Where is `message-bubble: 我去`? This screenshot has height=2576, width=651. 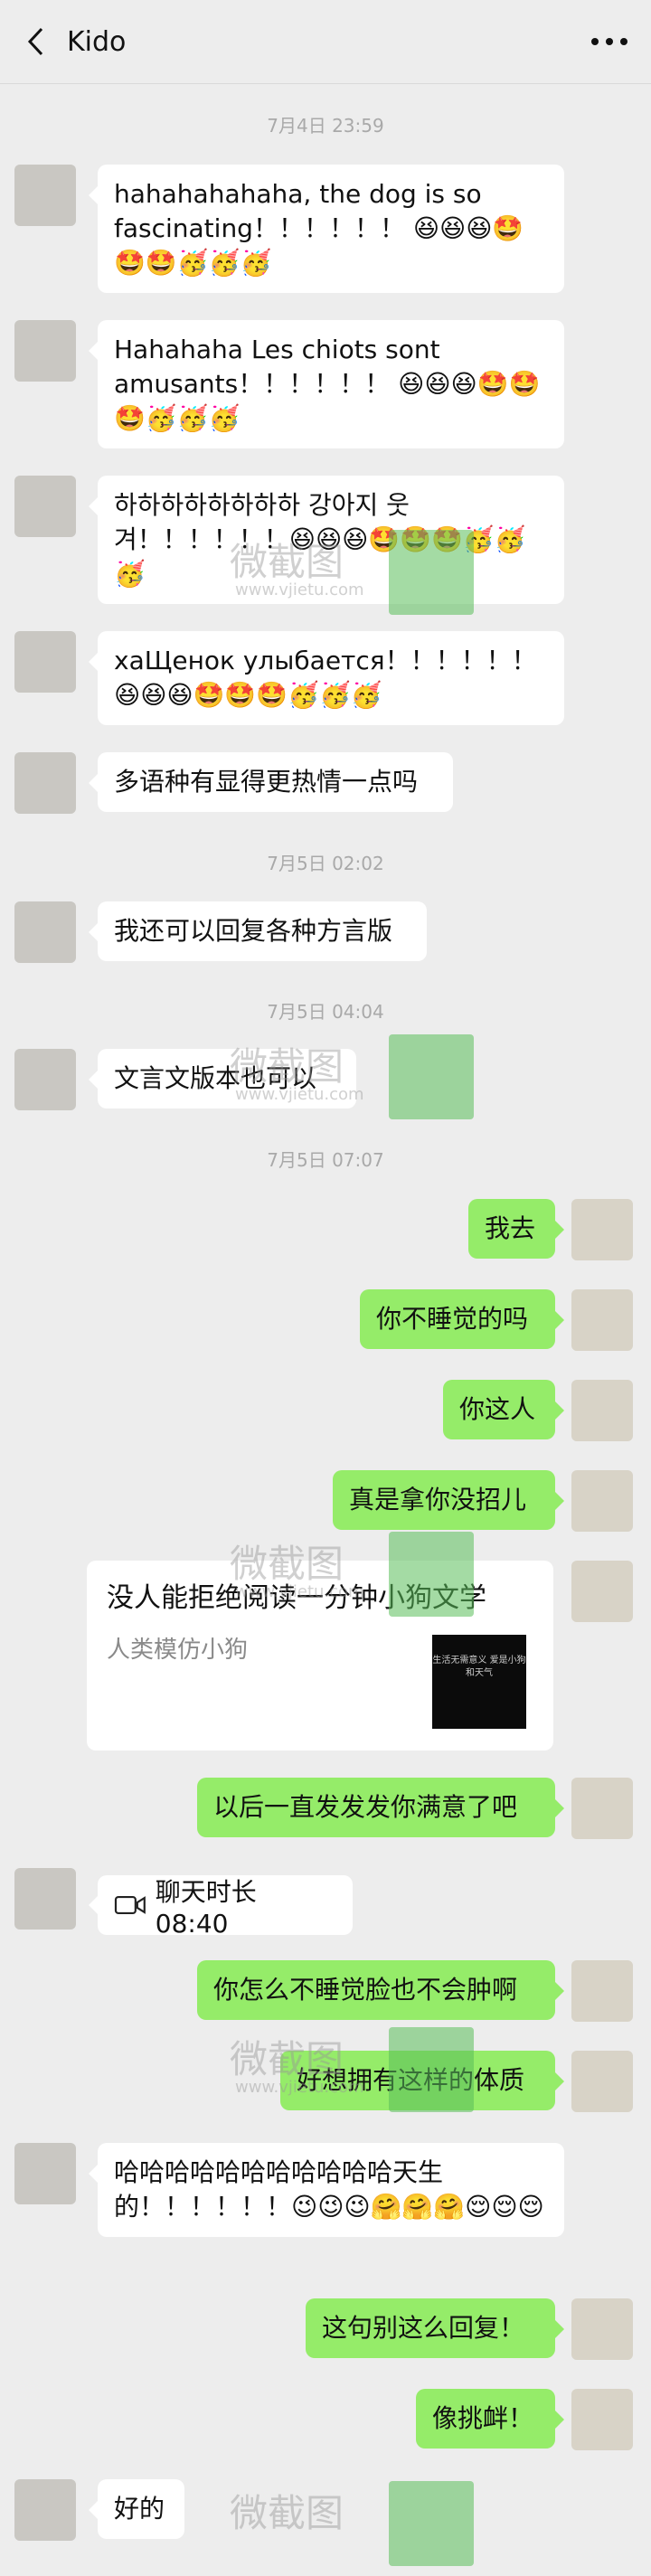
message-bubble: 我去 is located at coordinates (516, 1229).